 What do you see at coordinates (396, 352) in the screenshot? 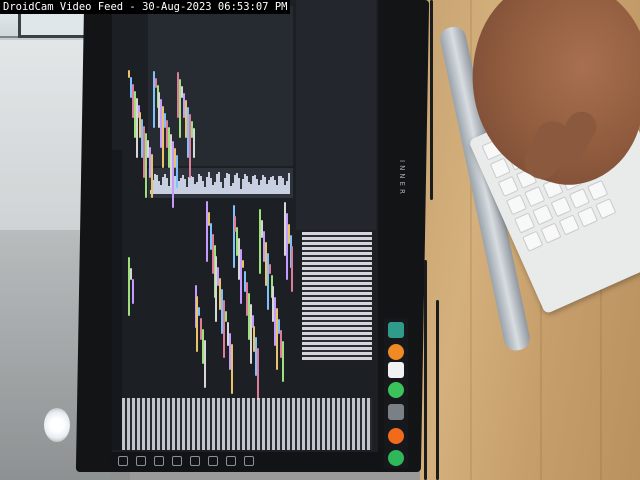
I see `firefox-icon` at bounding box center [396, 352].